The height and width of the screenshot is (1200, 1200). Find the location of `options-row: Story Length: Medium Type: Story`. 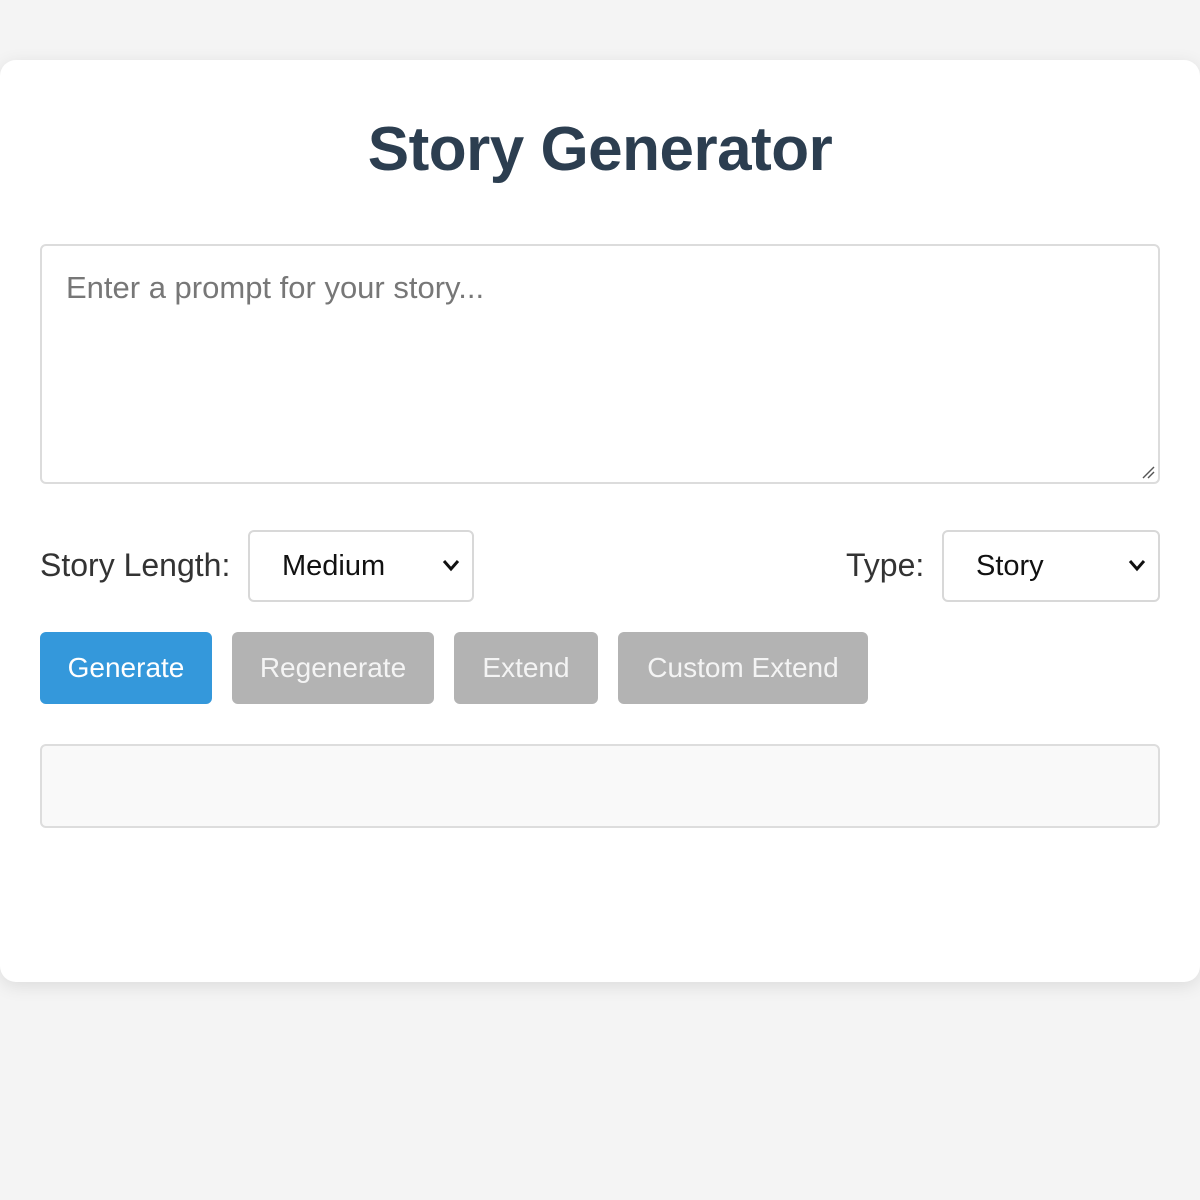

options-row: Story Length: Medium Type: Story is located at coordinates (600, 566).